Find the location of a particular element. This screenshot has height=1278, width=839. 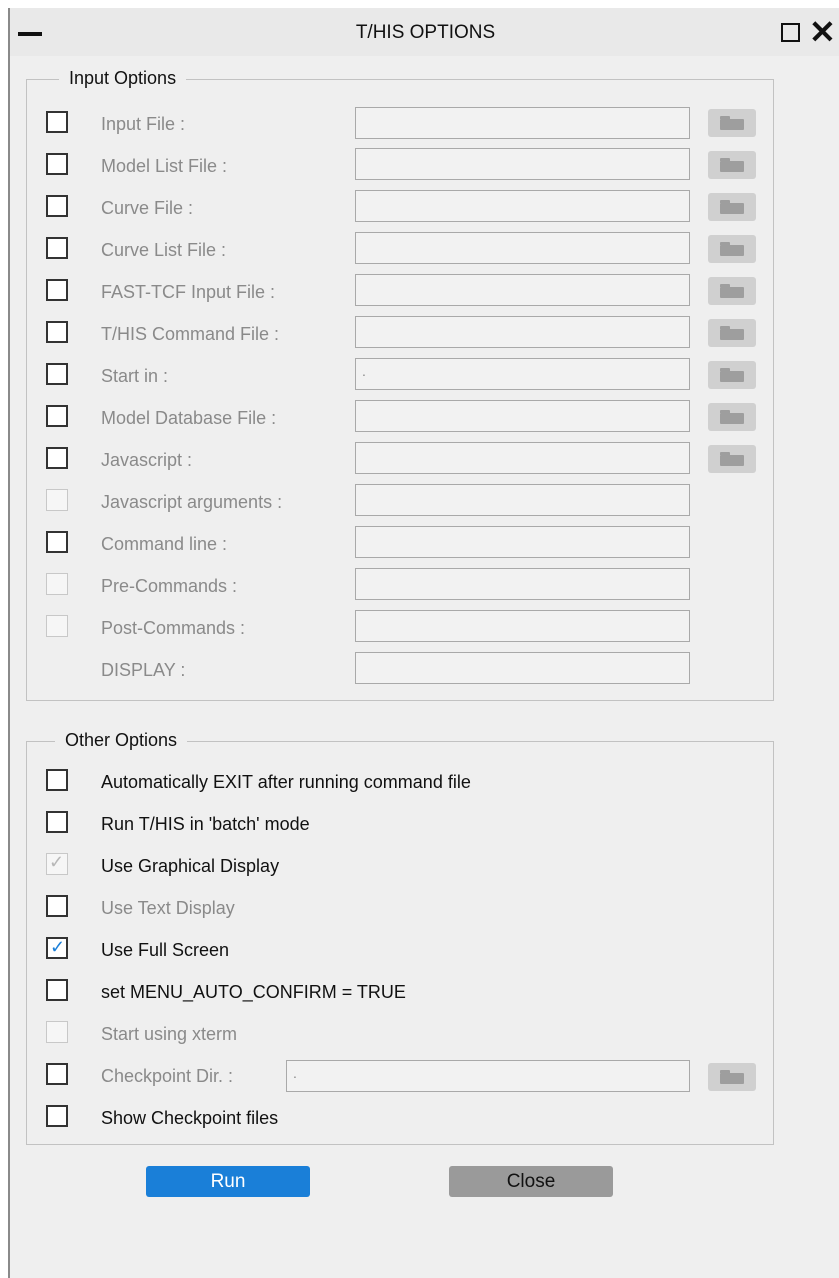

checkpoint-dir-label: Checkpoint Dir. : is located at coordinates (167, 1076).